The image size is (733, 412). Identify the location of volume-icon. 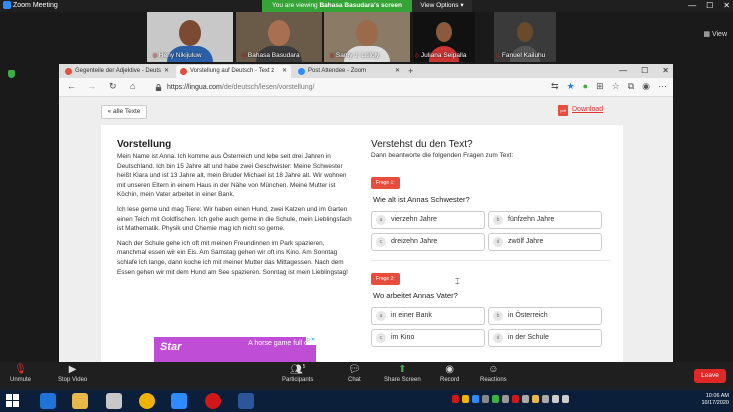
(565, 399).